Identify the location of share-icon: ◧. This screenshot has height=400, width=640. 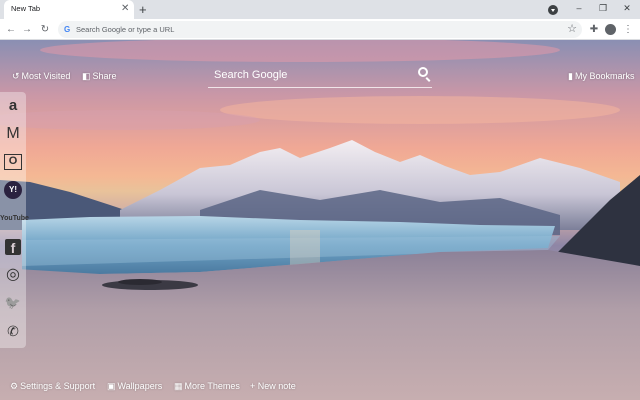
(86, 76).